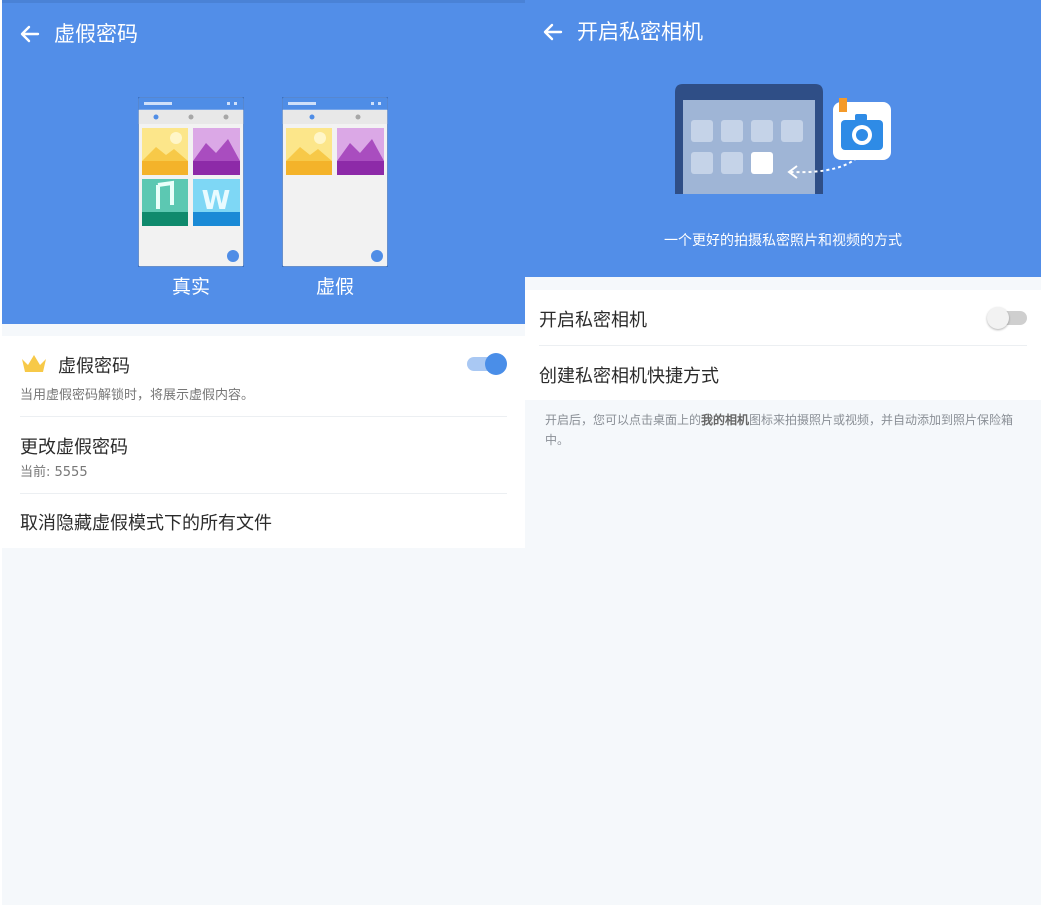  Describe the element at coordinates (334, 287) in the screenshot. I see `fake-mode-label: 虚假` at that location.